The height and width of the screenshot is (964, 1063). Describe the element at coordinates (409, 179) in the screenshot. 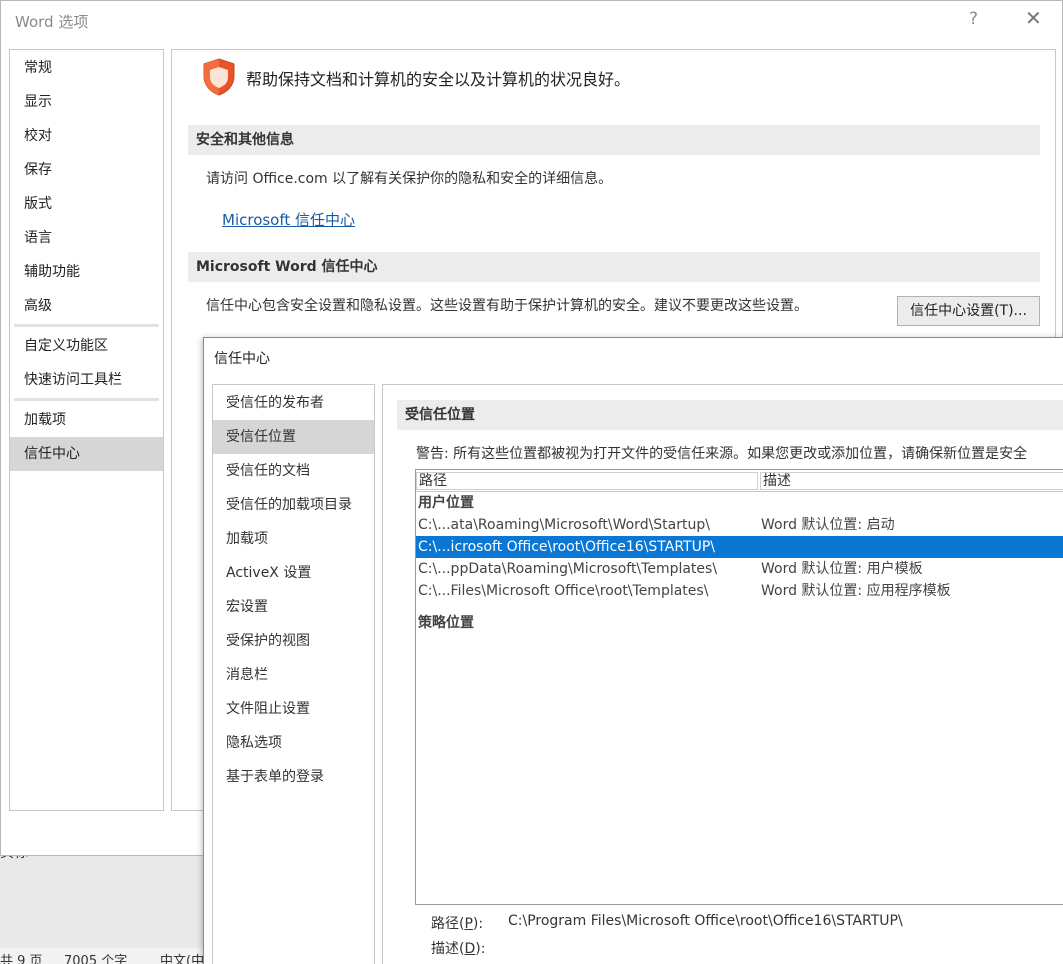

I see `security-info-text: 请访问 Office.com 以了解有关保护你的隐私和安全的详细信息。` at that location.